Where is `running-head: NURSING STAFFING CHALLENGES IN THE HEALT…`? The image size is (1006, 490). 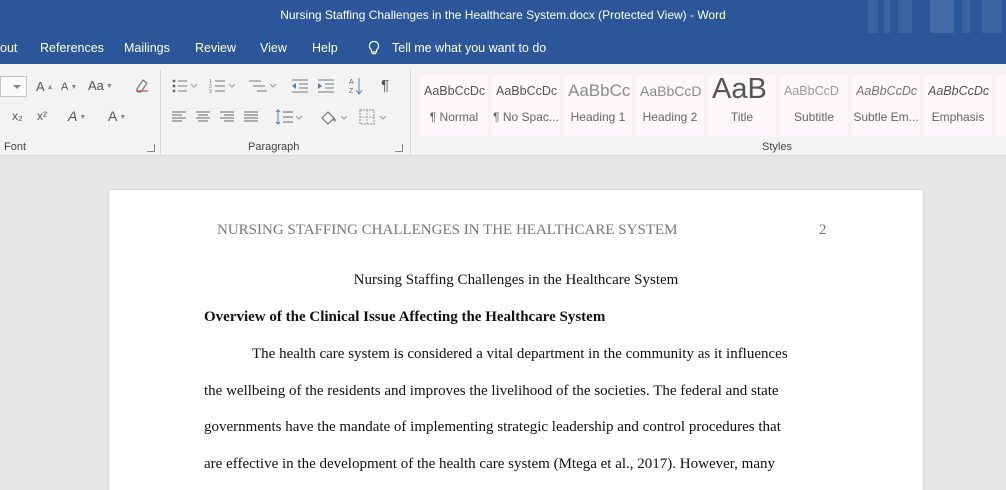
running-head: NURSING STAFFING CHALLENGES IN THE HEALT… is located at coordinates (447, 230).